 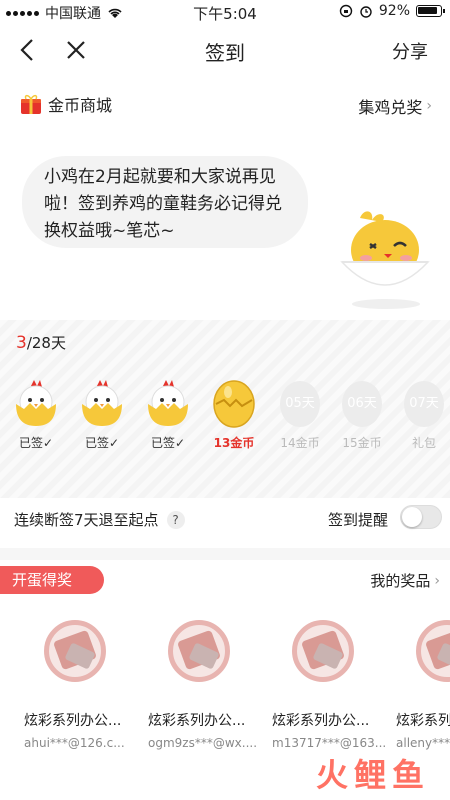 What do you see at coordinates (362, 443) in the screenshot?
I see `day-reward-label: 15金币` at bounding box center [362, 443].